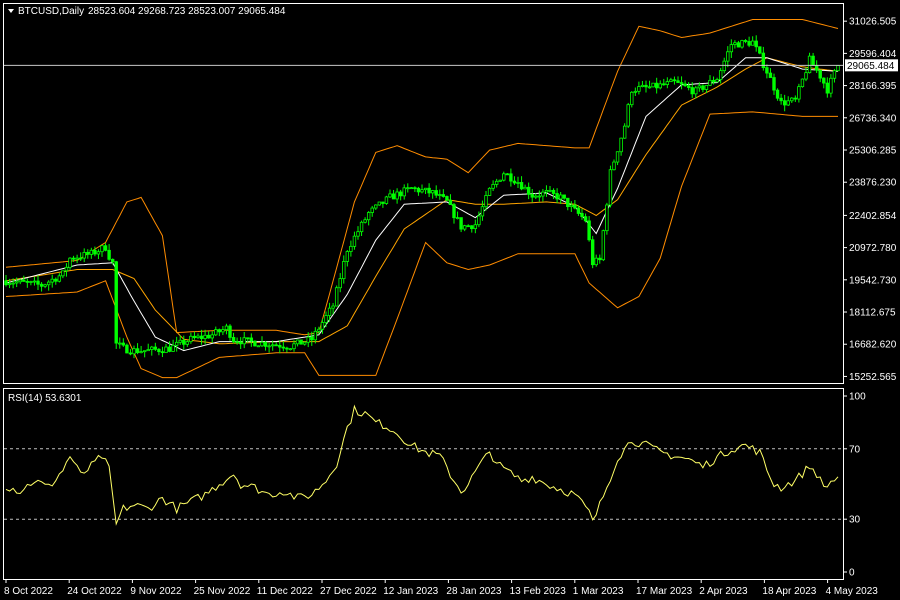 This screenshot has width=900, height=600. Describe the element at coordinates (410, 591) in the screenshot. I see `time-tick-label: 12 Jan 2023` at that location.